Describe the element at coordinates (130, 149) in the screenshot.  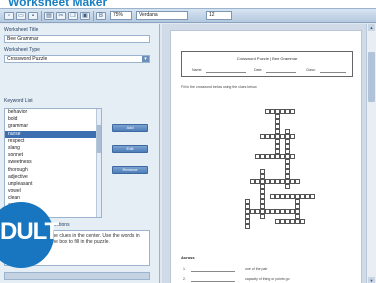
I see `edit-keyword-button: Edit` at that location.